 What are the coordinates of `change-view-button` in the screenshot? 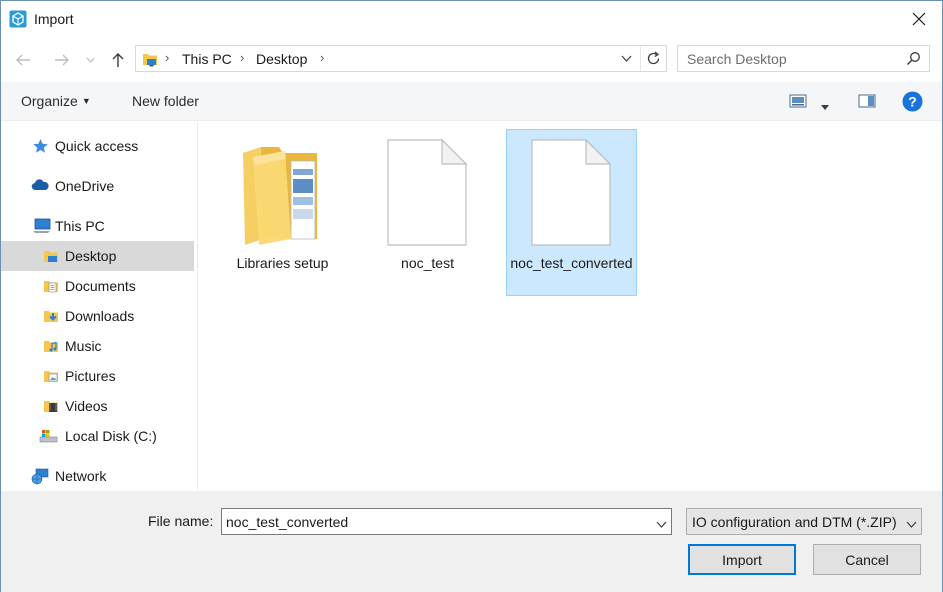 It's located at (798, 102).